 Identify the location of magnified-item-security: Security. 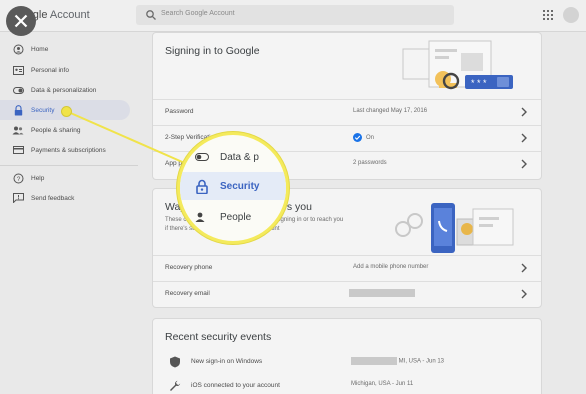
(233, 186).